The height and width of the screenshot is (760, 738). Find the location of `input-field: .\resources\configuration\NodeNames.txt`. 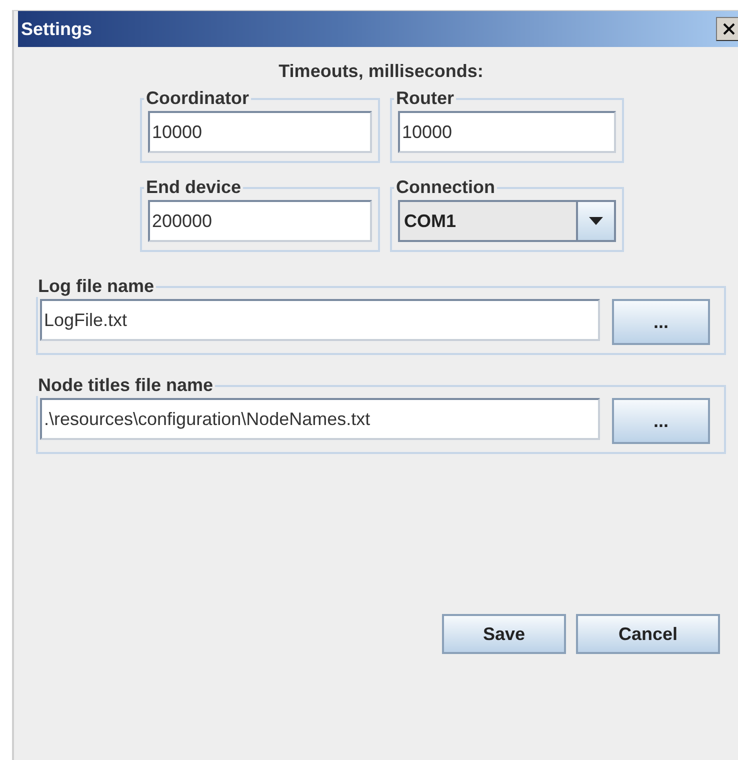

input-field: .\resources\configuration\NodeNames.txt is located at coordinates (320, 419).